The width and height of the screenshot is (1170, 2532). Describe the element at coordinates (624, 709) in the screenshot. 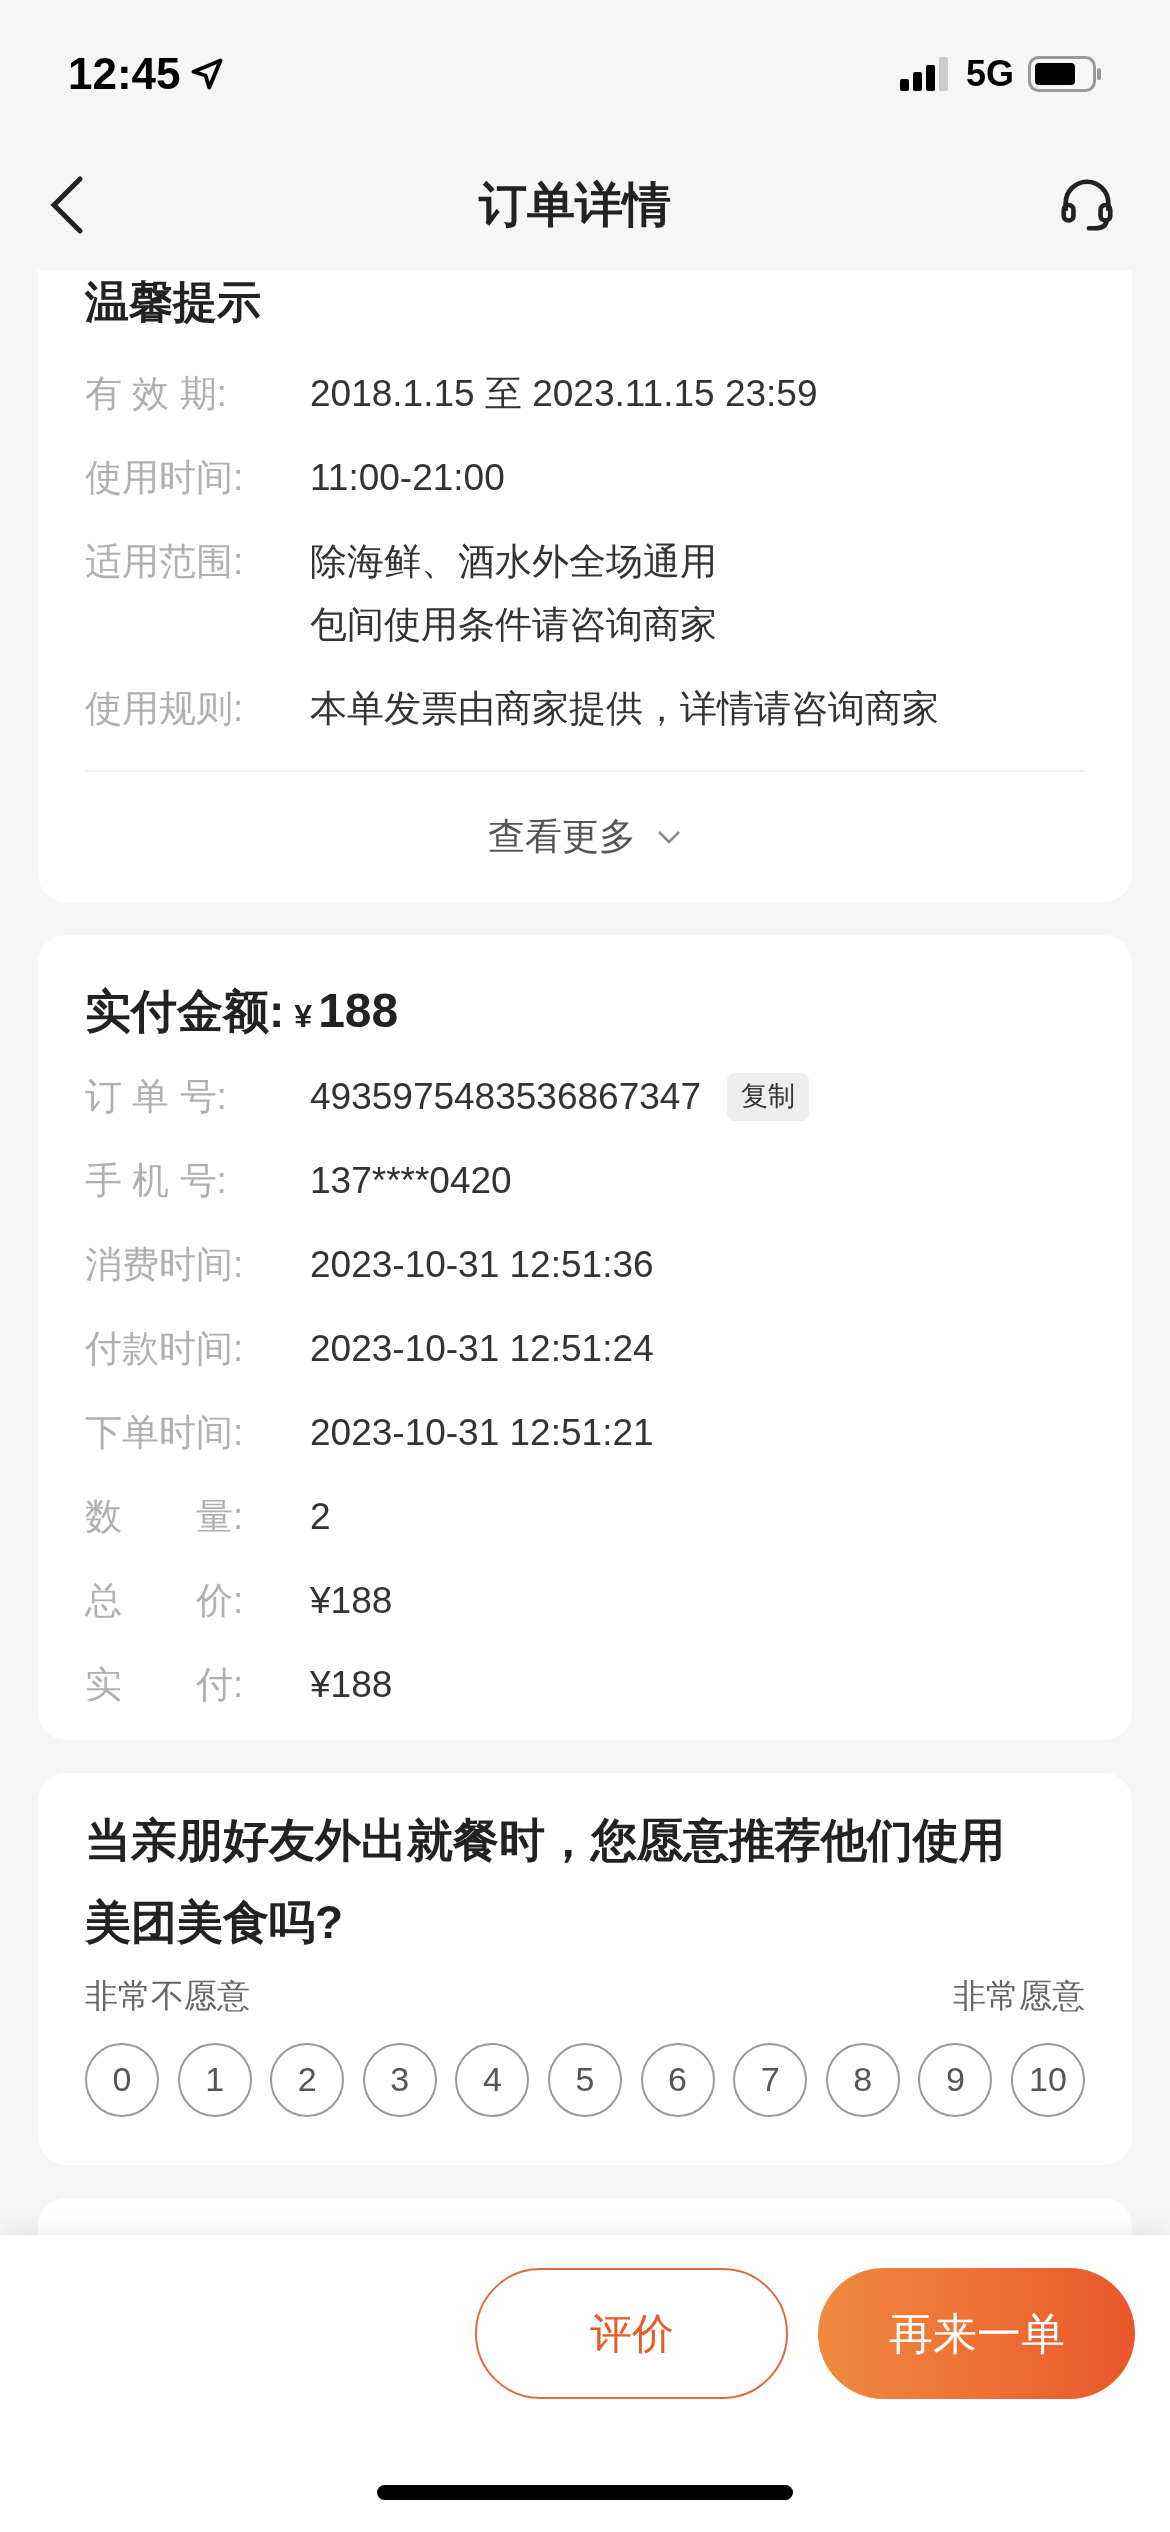

I see `field-value: 本单发票由商家提供，详情请咨询商家` at that location.